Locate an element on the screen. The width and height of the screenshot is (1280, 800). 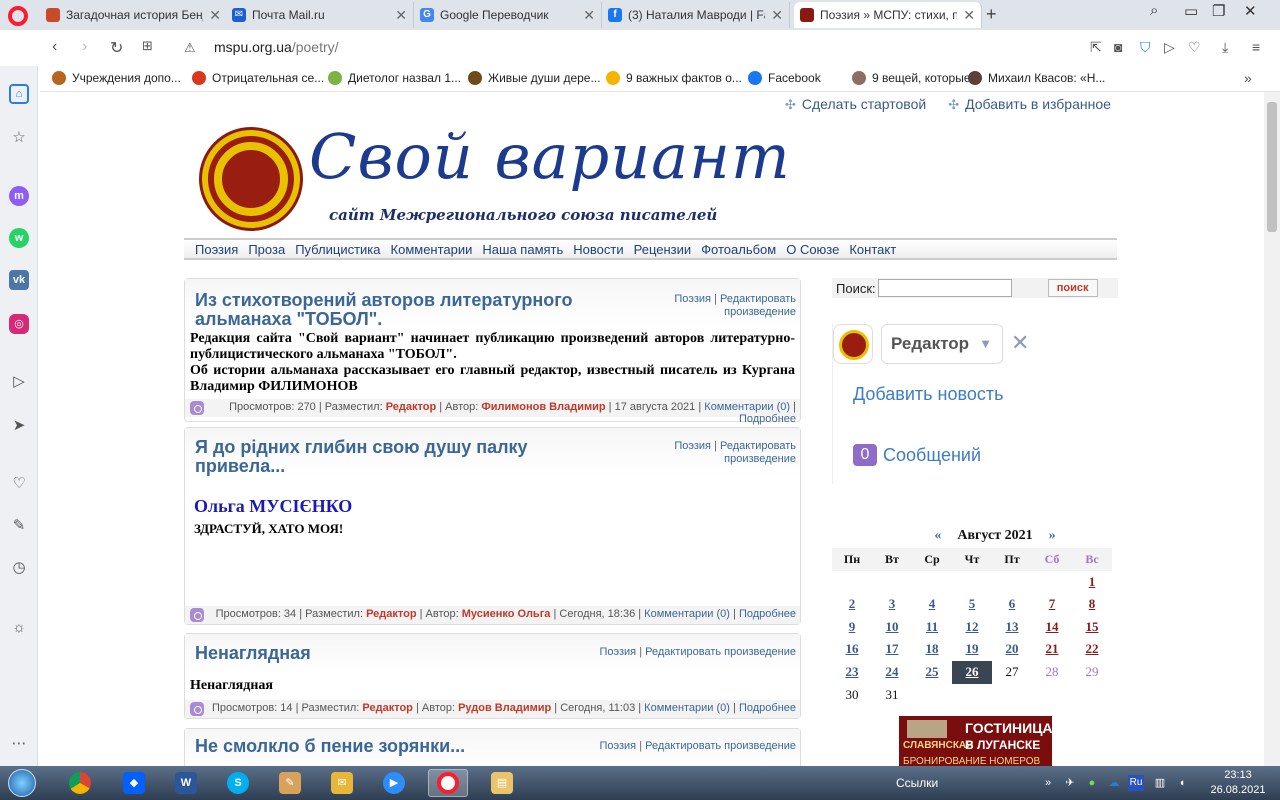
restore-icon: ❐ is located at coordinates (1218, 11).